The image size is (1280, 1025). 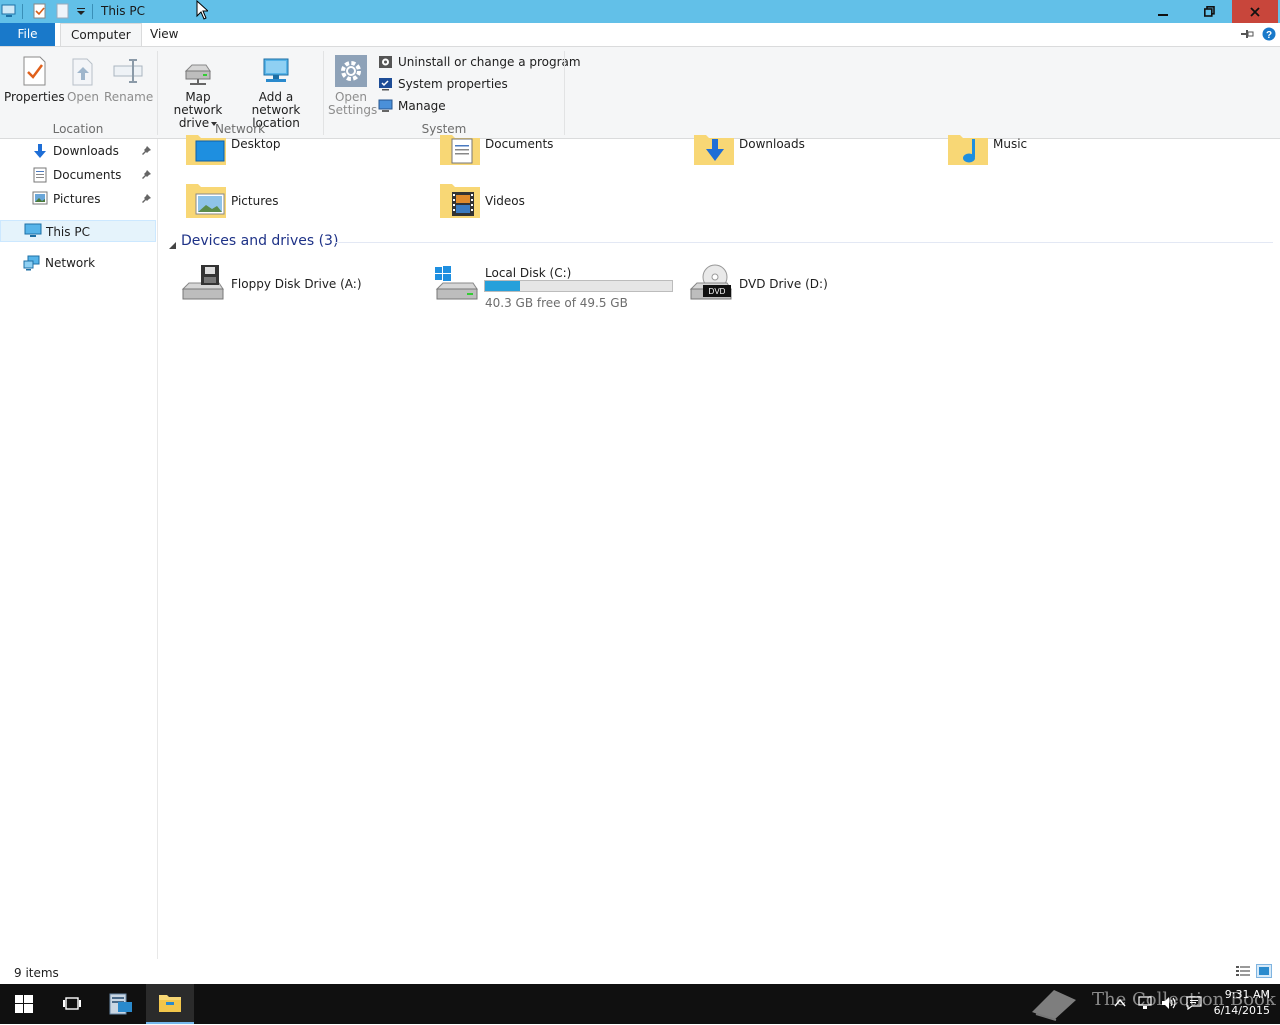 I want to click on network-tray-icon, so click(x=1145, y=1004).